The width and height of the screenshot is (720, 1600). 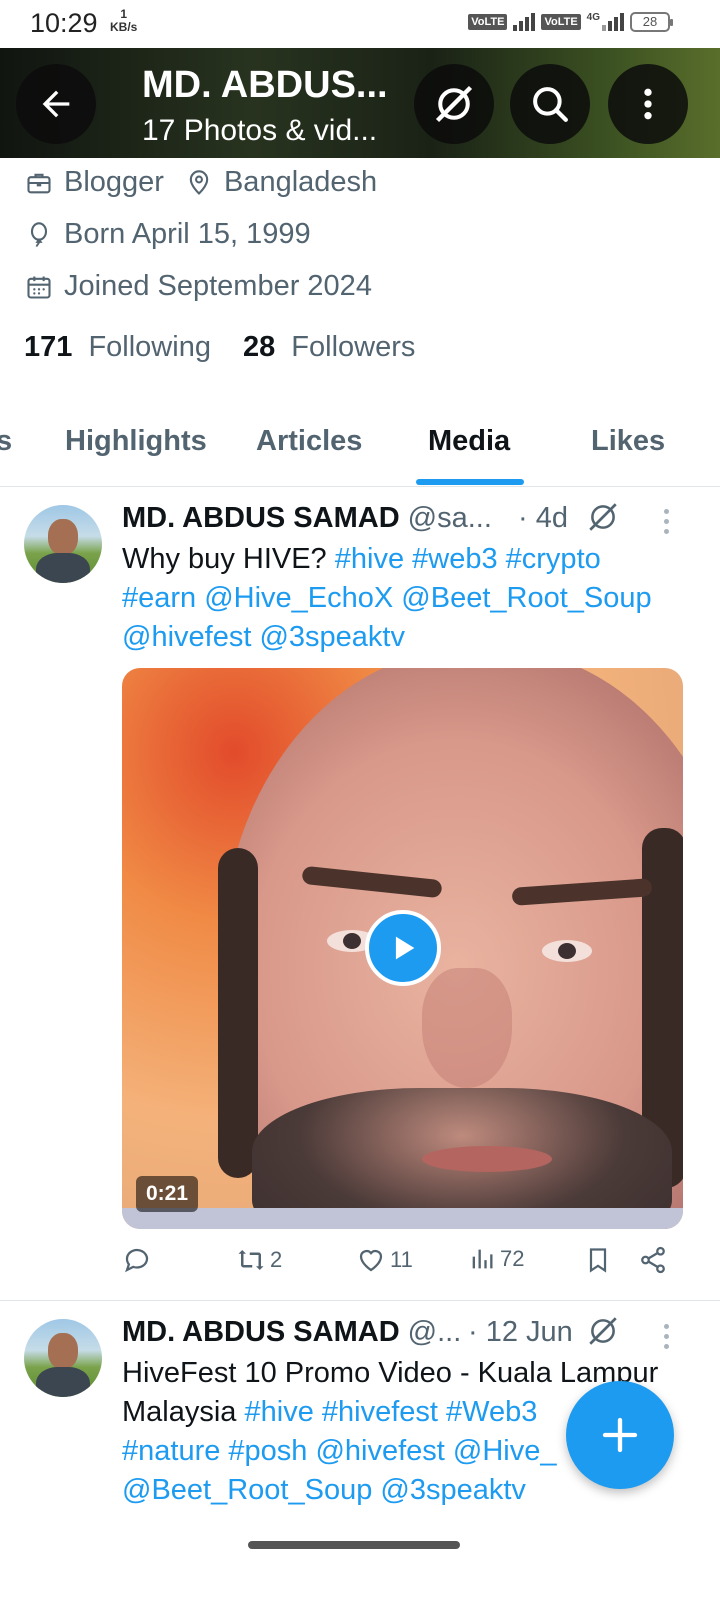 What do you see at coordinates (496, 1259) in the screenshot?
I see `views-button: 72` at bounding box center [496, 1259].